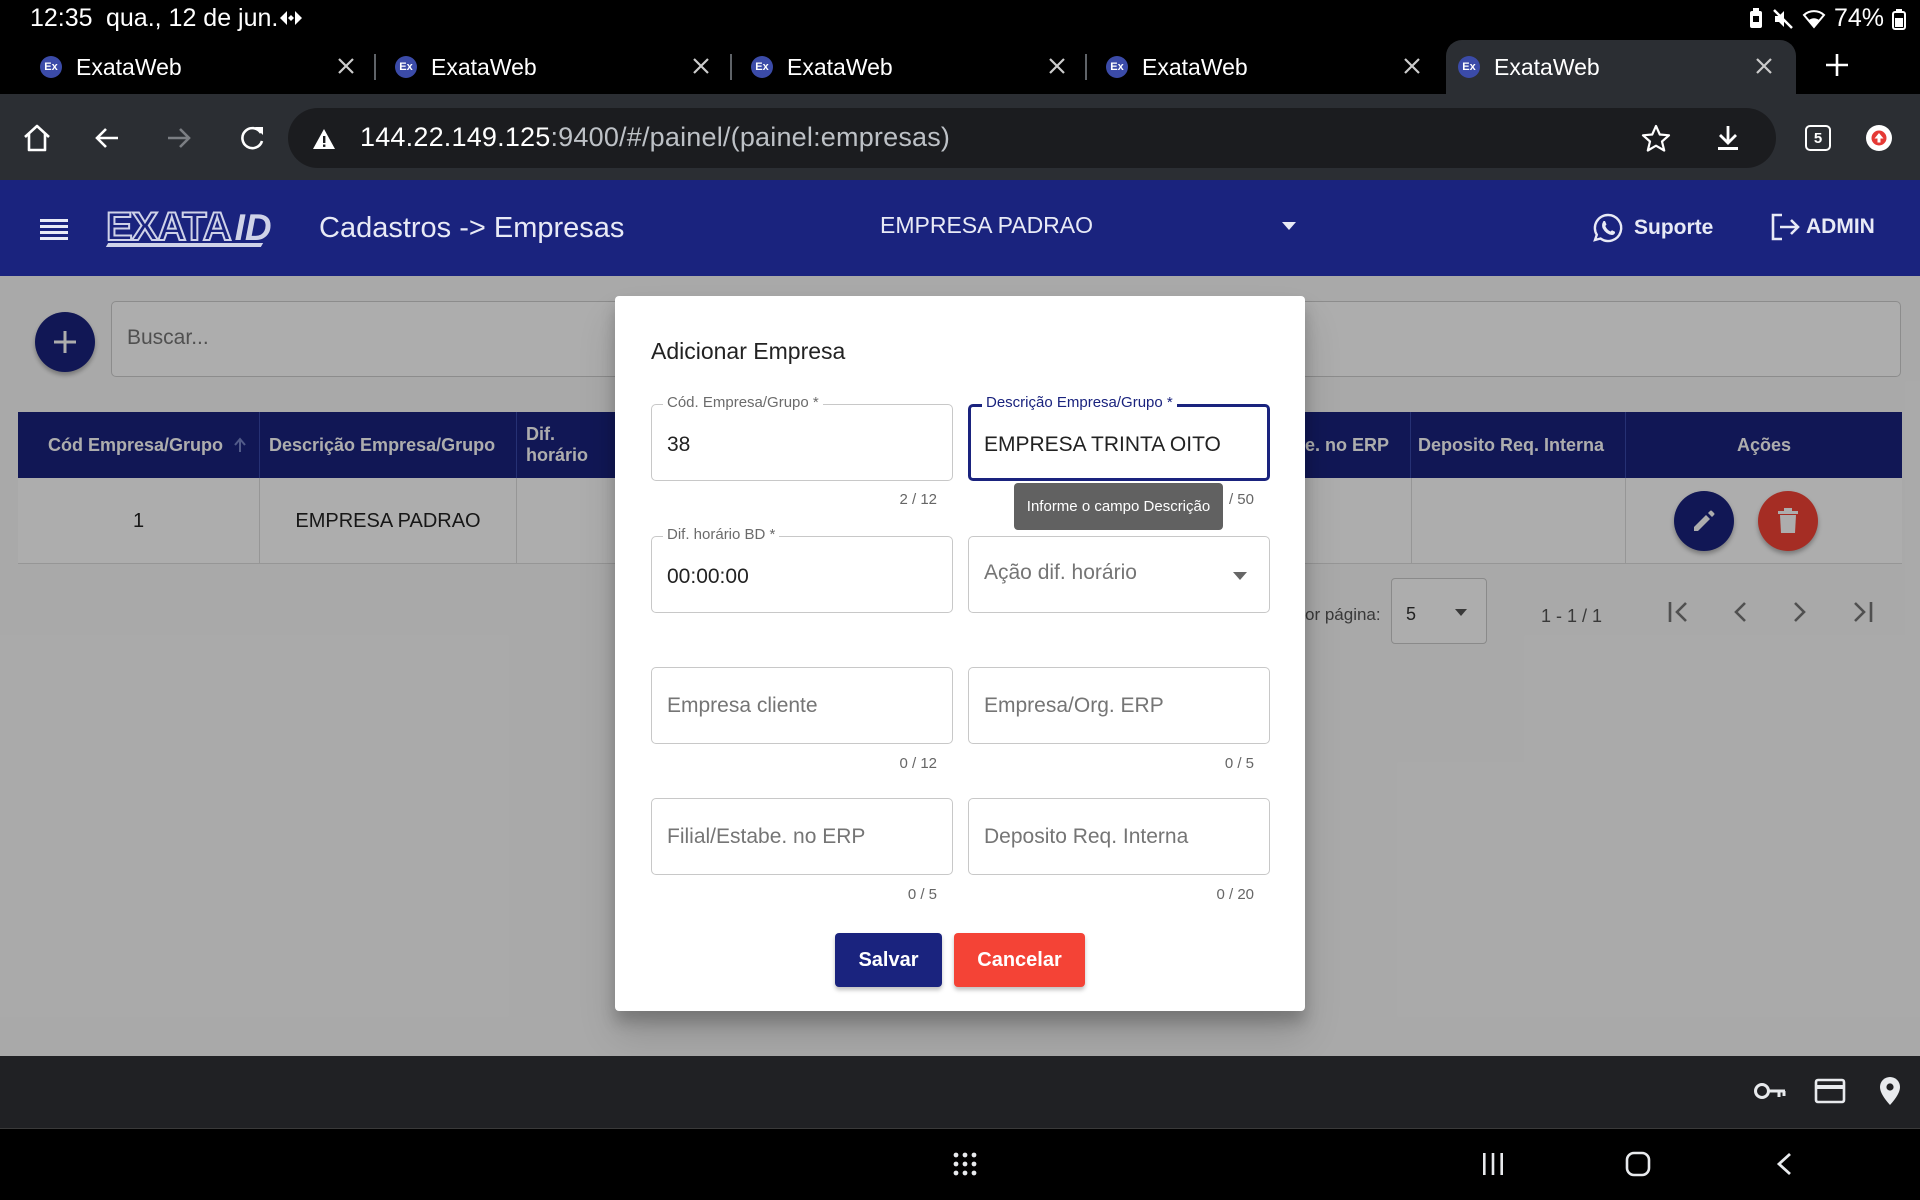 This screenshot has height=1200, width=1920. What do you see at coordinates (960, 18) in the screenshot?
I see `status-bar: 12:35 qua., 12 de jun. 74%` at bounding box center [960, 18].